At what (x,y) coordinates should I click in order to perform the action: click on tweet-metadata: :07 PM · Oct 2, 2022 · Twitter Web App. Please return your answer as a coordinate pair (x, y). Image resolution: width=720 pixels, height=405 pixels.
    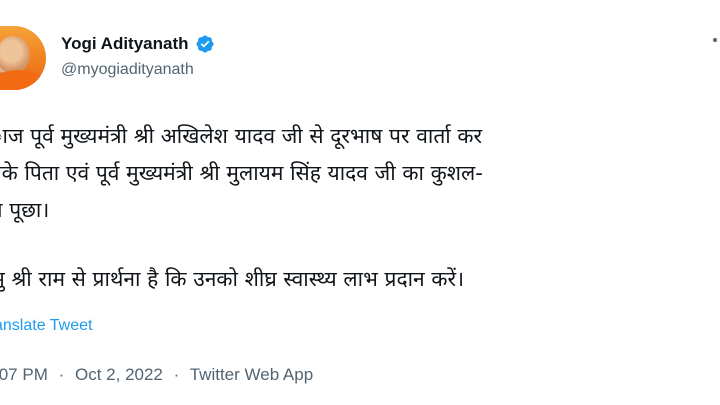
    Looking at the image, I should click on (156, 375).